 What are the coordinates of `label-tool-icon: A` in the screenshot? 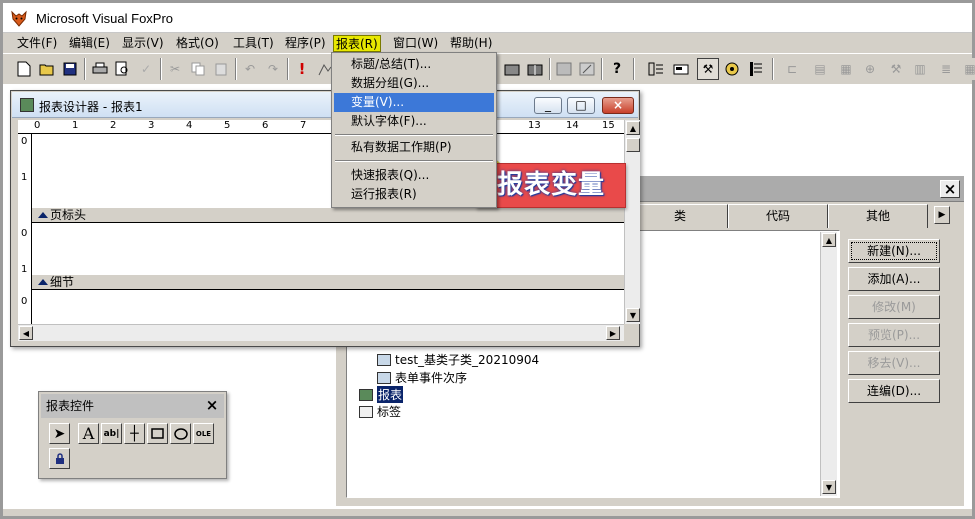 It's located at (88, 433).